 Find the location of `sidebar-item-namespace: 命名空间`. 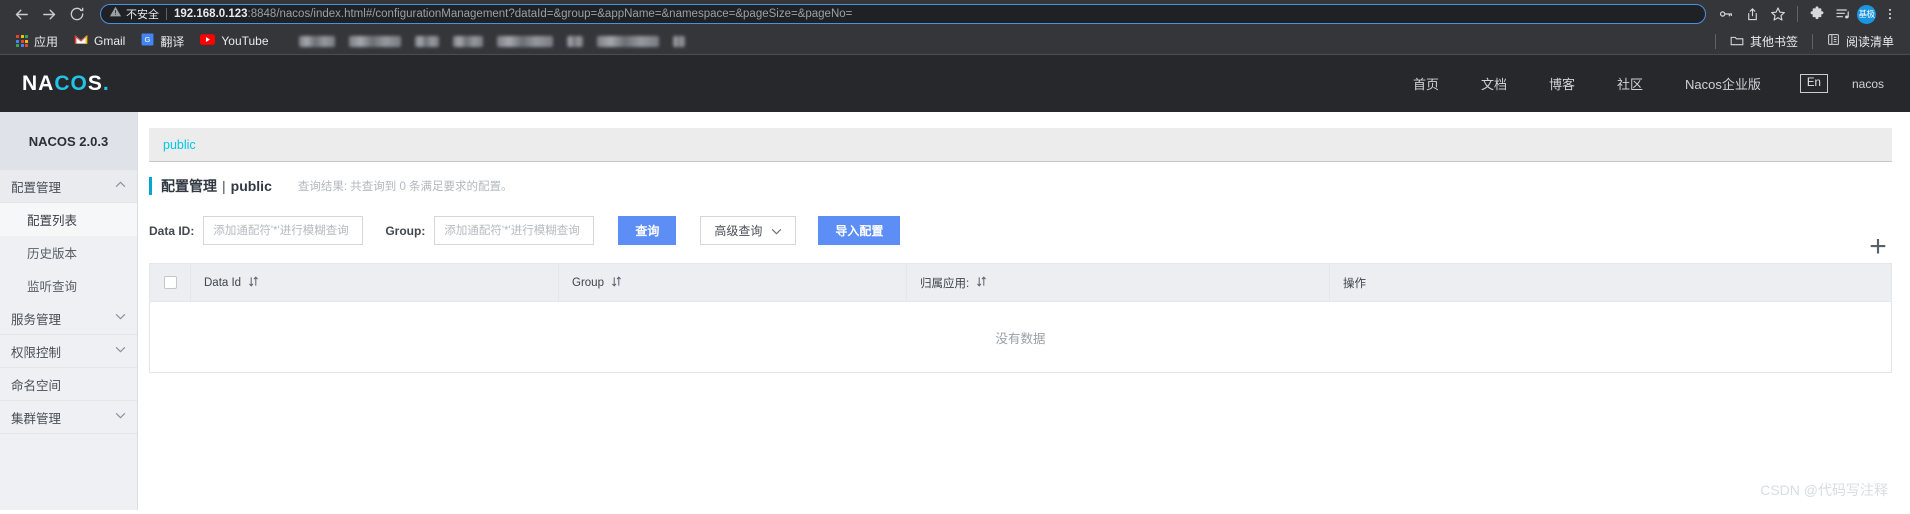

sidebar-item-namespace: 命名空间 is located at coordinates (68, 384).